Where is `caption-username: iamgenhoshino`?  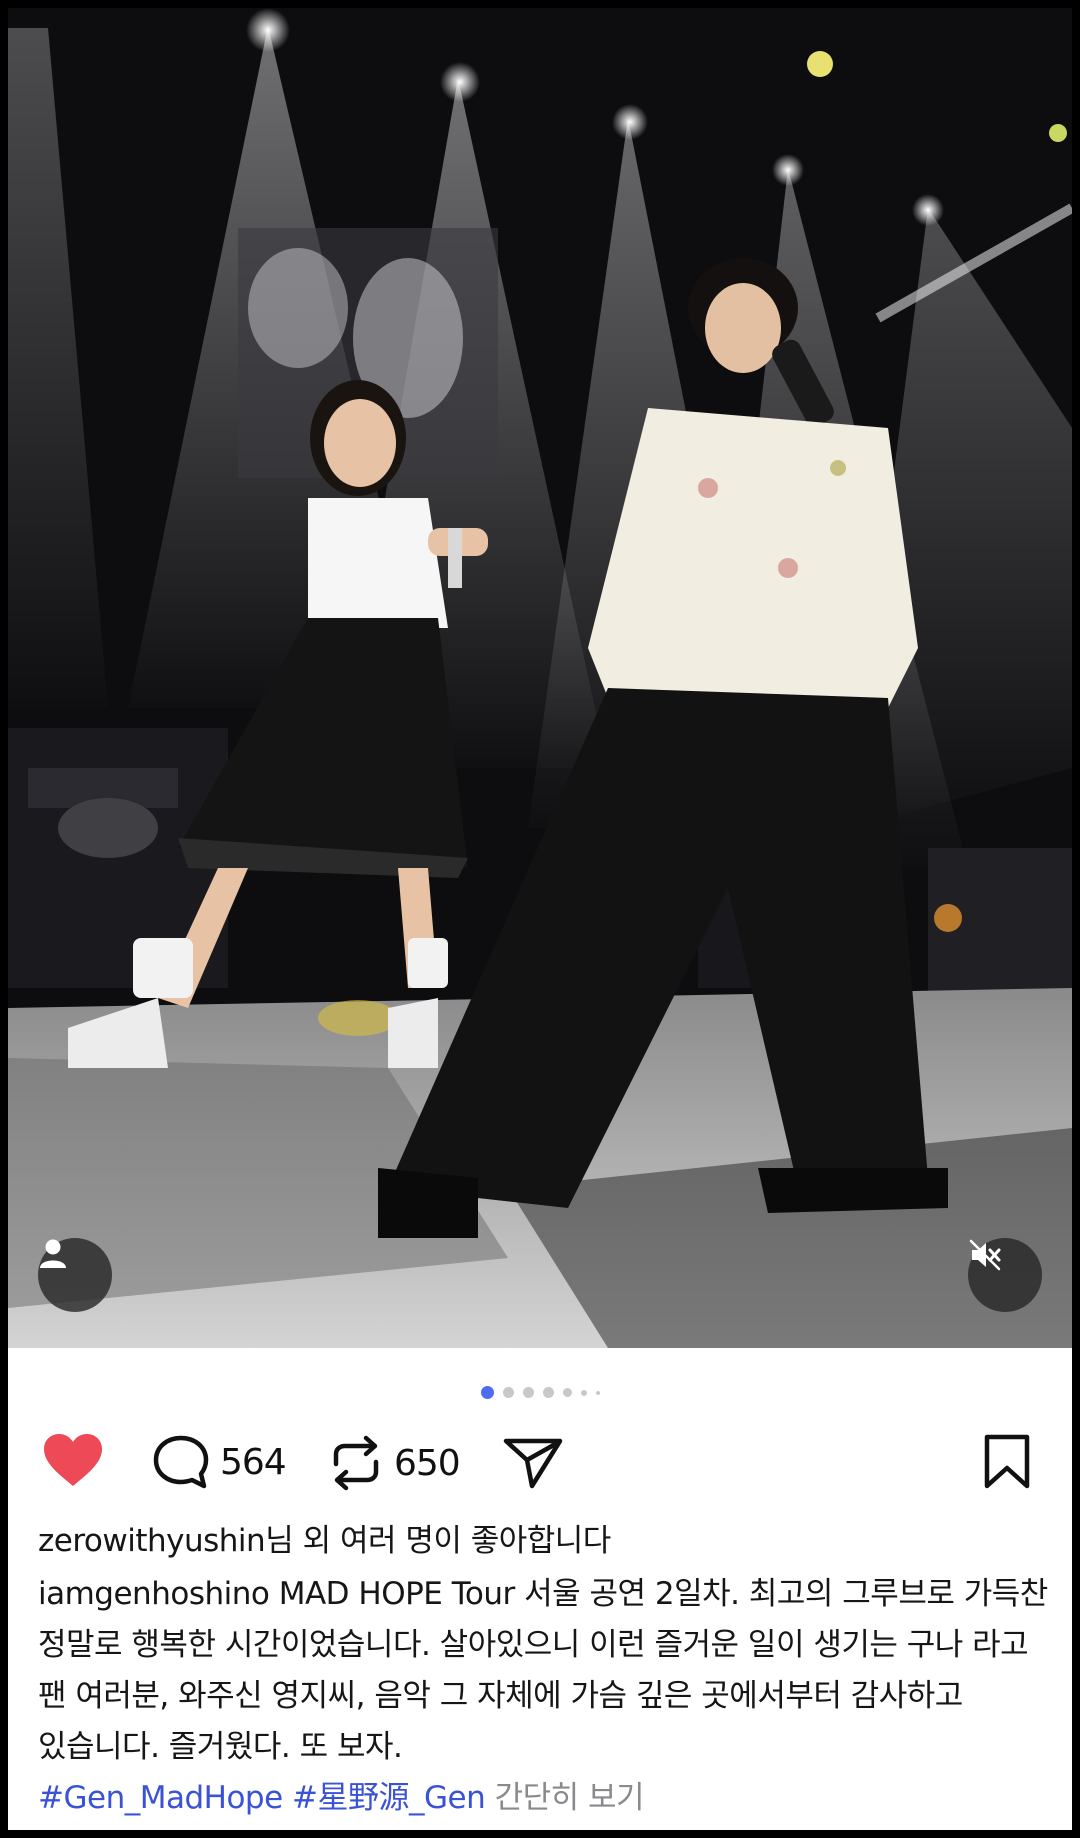
caption-username: iamgenhoshino is located at coordinates (154, 1594).